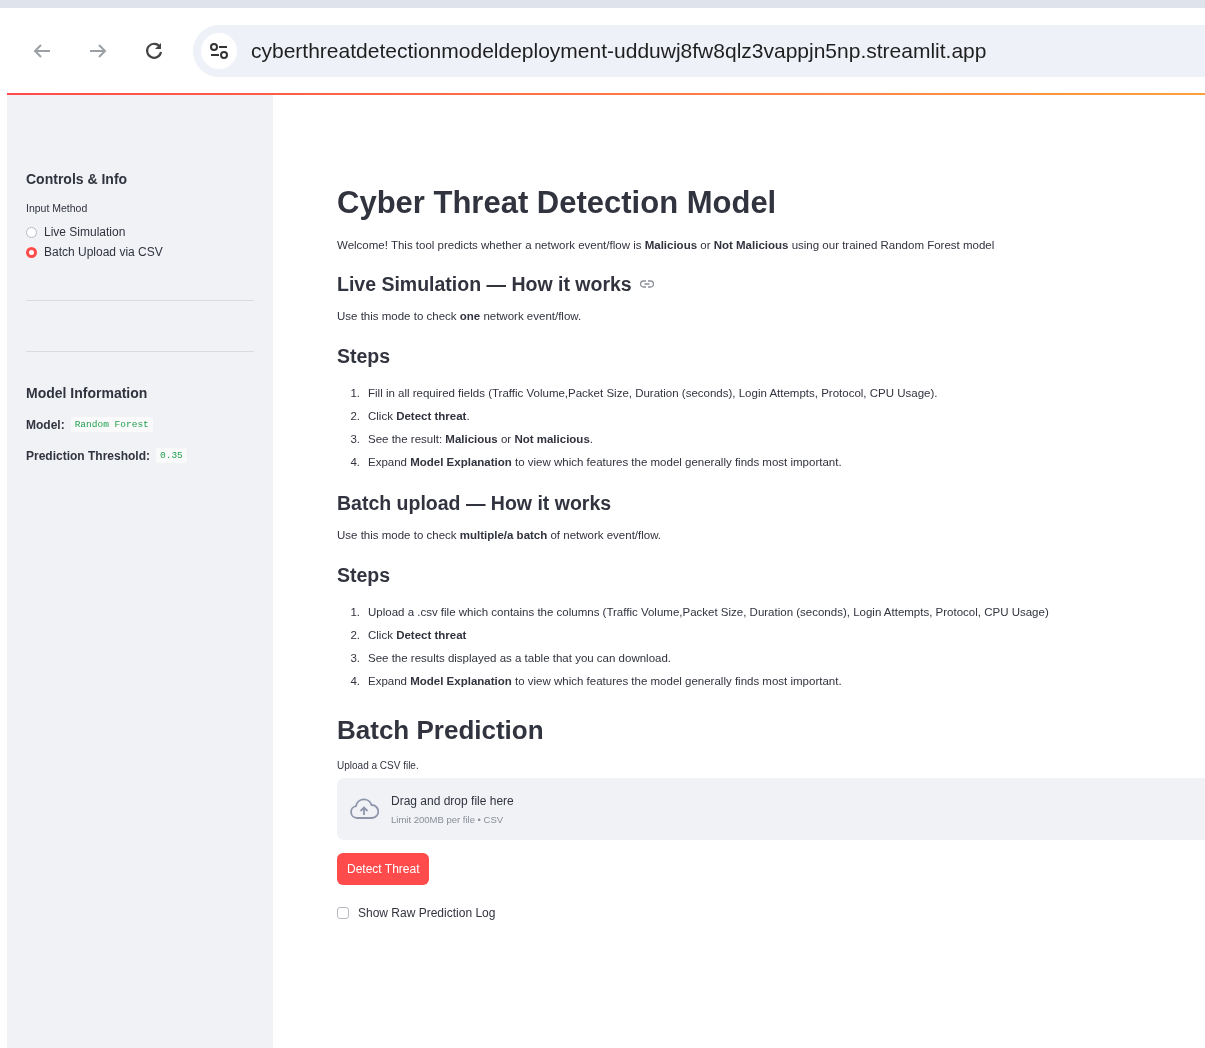 The height and width of the screenshot is (1048, 1205). What do you see at coordinates (520, 659) in the screenshot?
I see `step-text: See the results displayed as a table that you can download.` at bounding box center [520, 659].